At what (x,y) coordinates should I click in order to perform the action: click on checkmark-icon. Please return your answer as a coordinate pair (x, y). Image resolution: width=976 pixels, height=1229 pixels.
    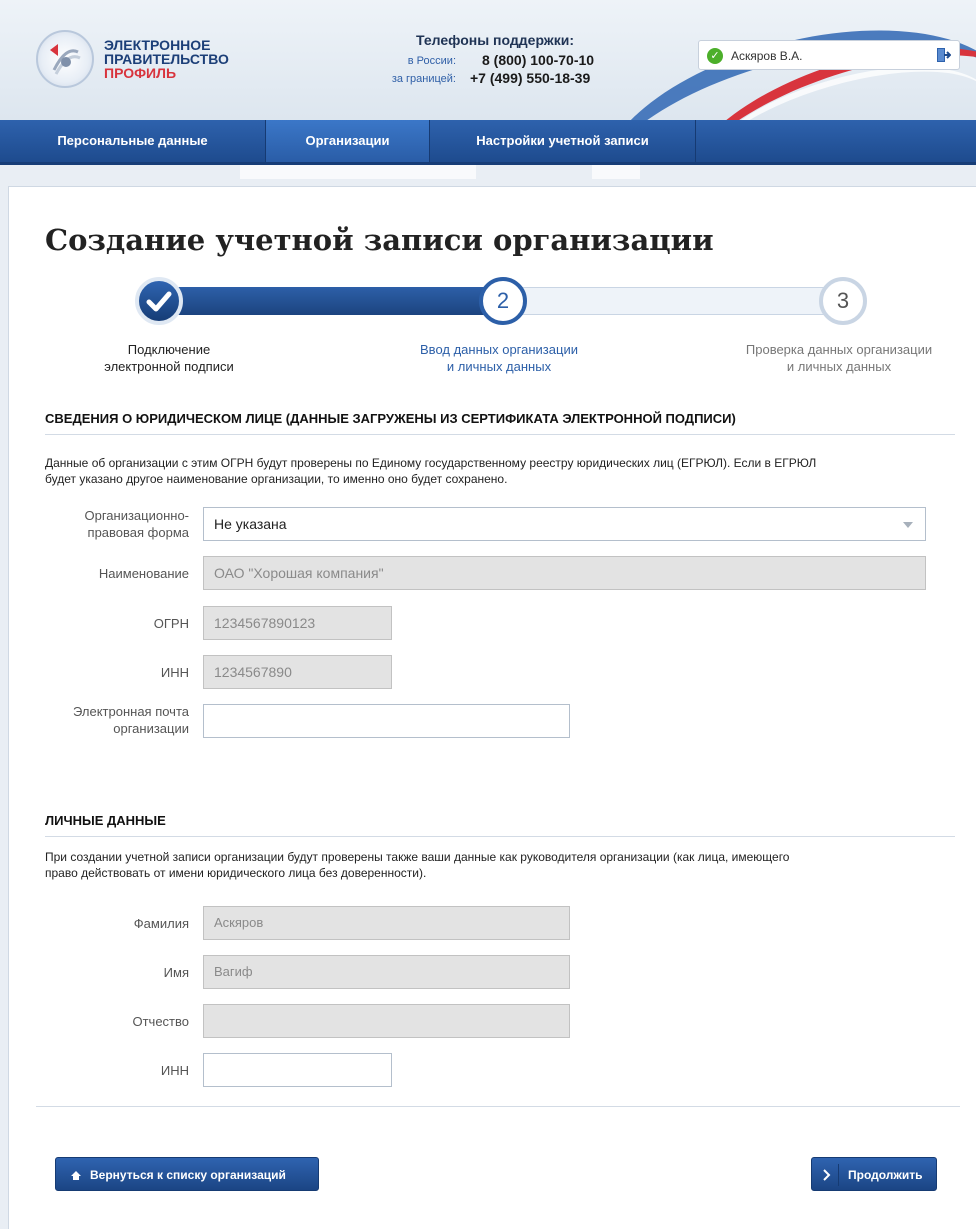
    Looking at the image, I should click on (159, 301).